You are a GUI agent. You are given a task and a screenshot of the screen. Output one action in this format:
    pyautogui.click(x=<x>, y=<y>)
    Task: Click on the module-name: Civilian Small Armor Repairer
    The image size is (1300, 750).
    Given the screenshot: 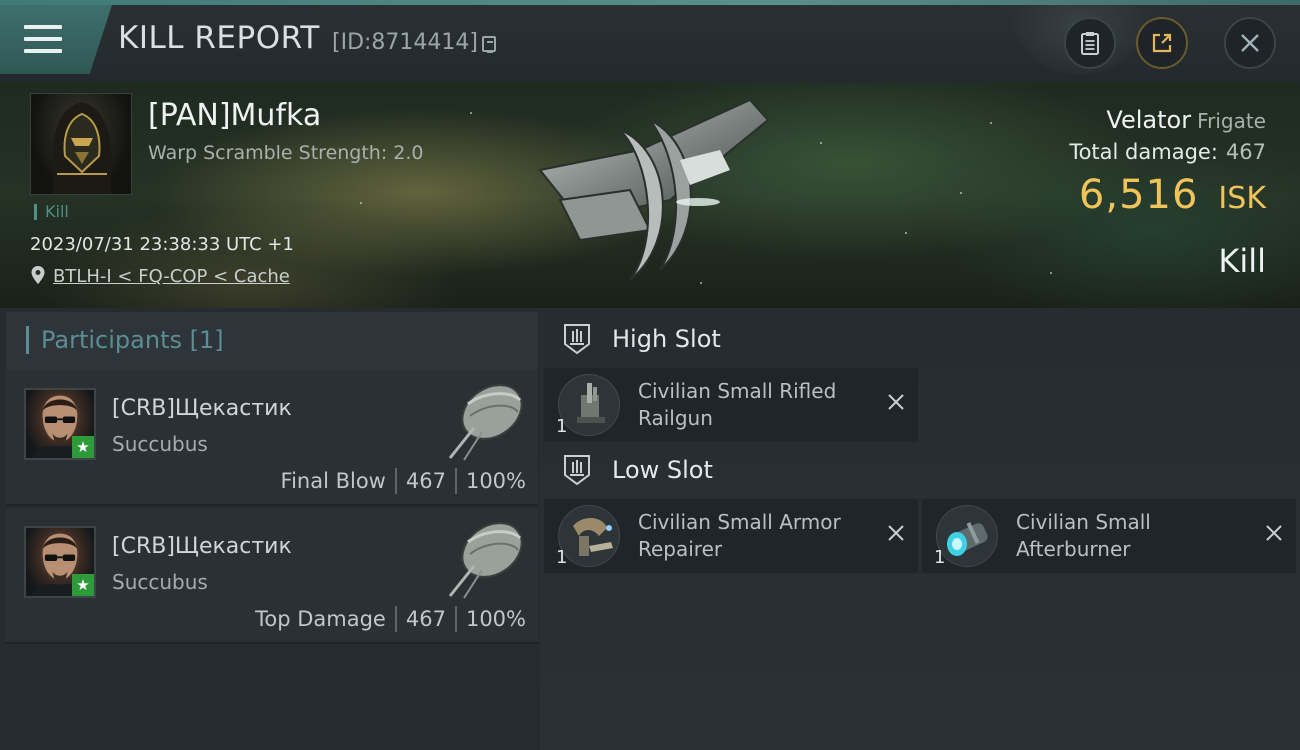 What is the action you would take?
    pyautogui.click(x=739, y=535)
    